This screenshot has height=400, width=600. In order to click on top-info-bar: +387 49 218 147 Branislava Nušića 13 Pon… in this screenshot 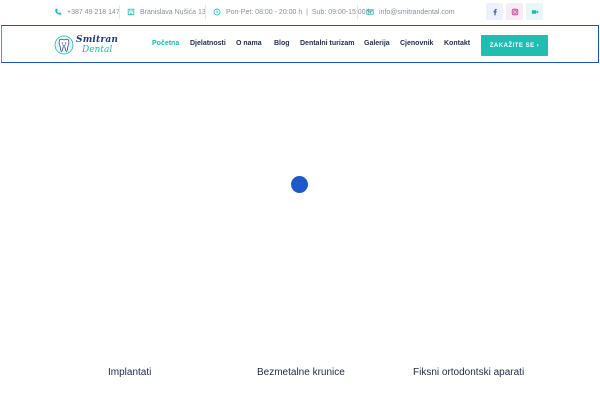, I will do `click(300, 12)`.